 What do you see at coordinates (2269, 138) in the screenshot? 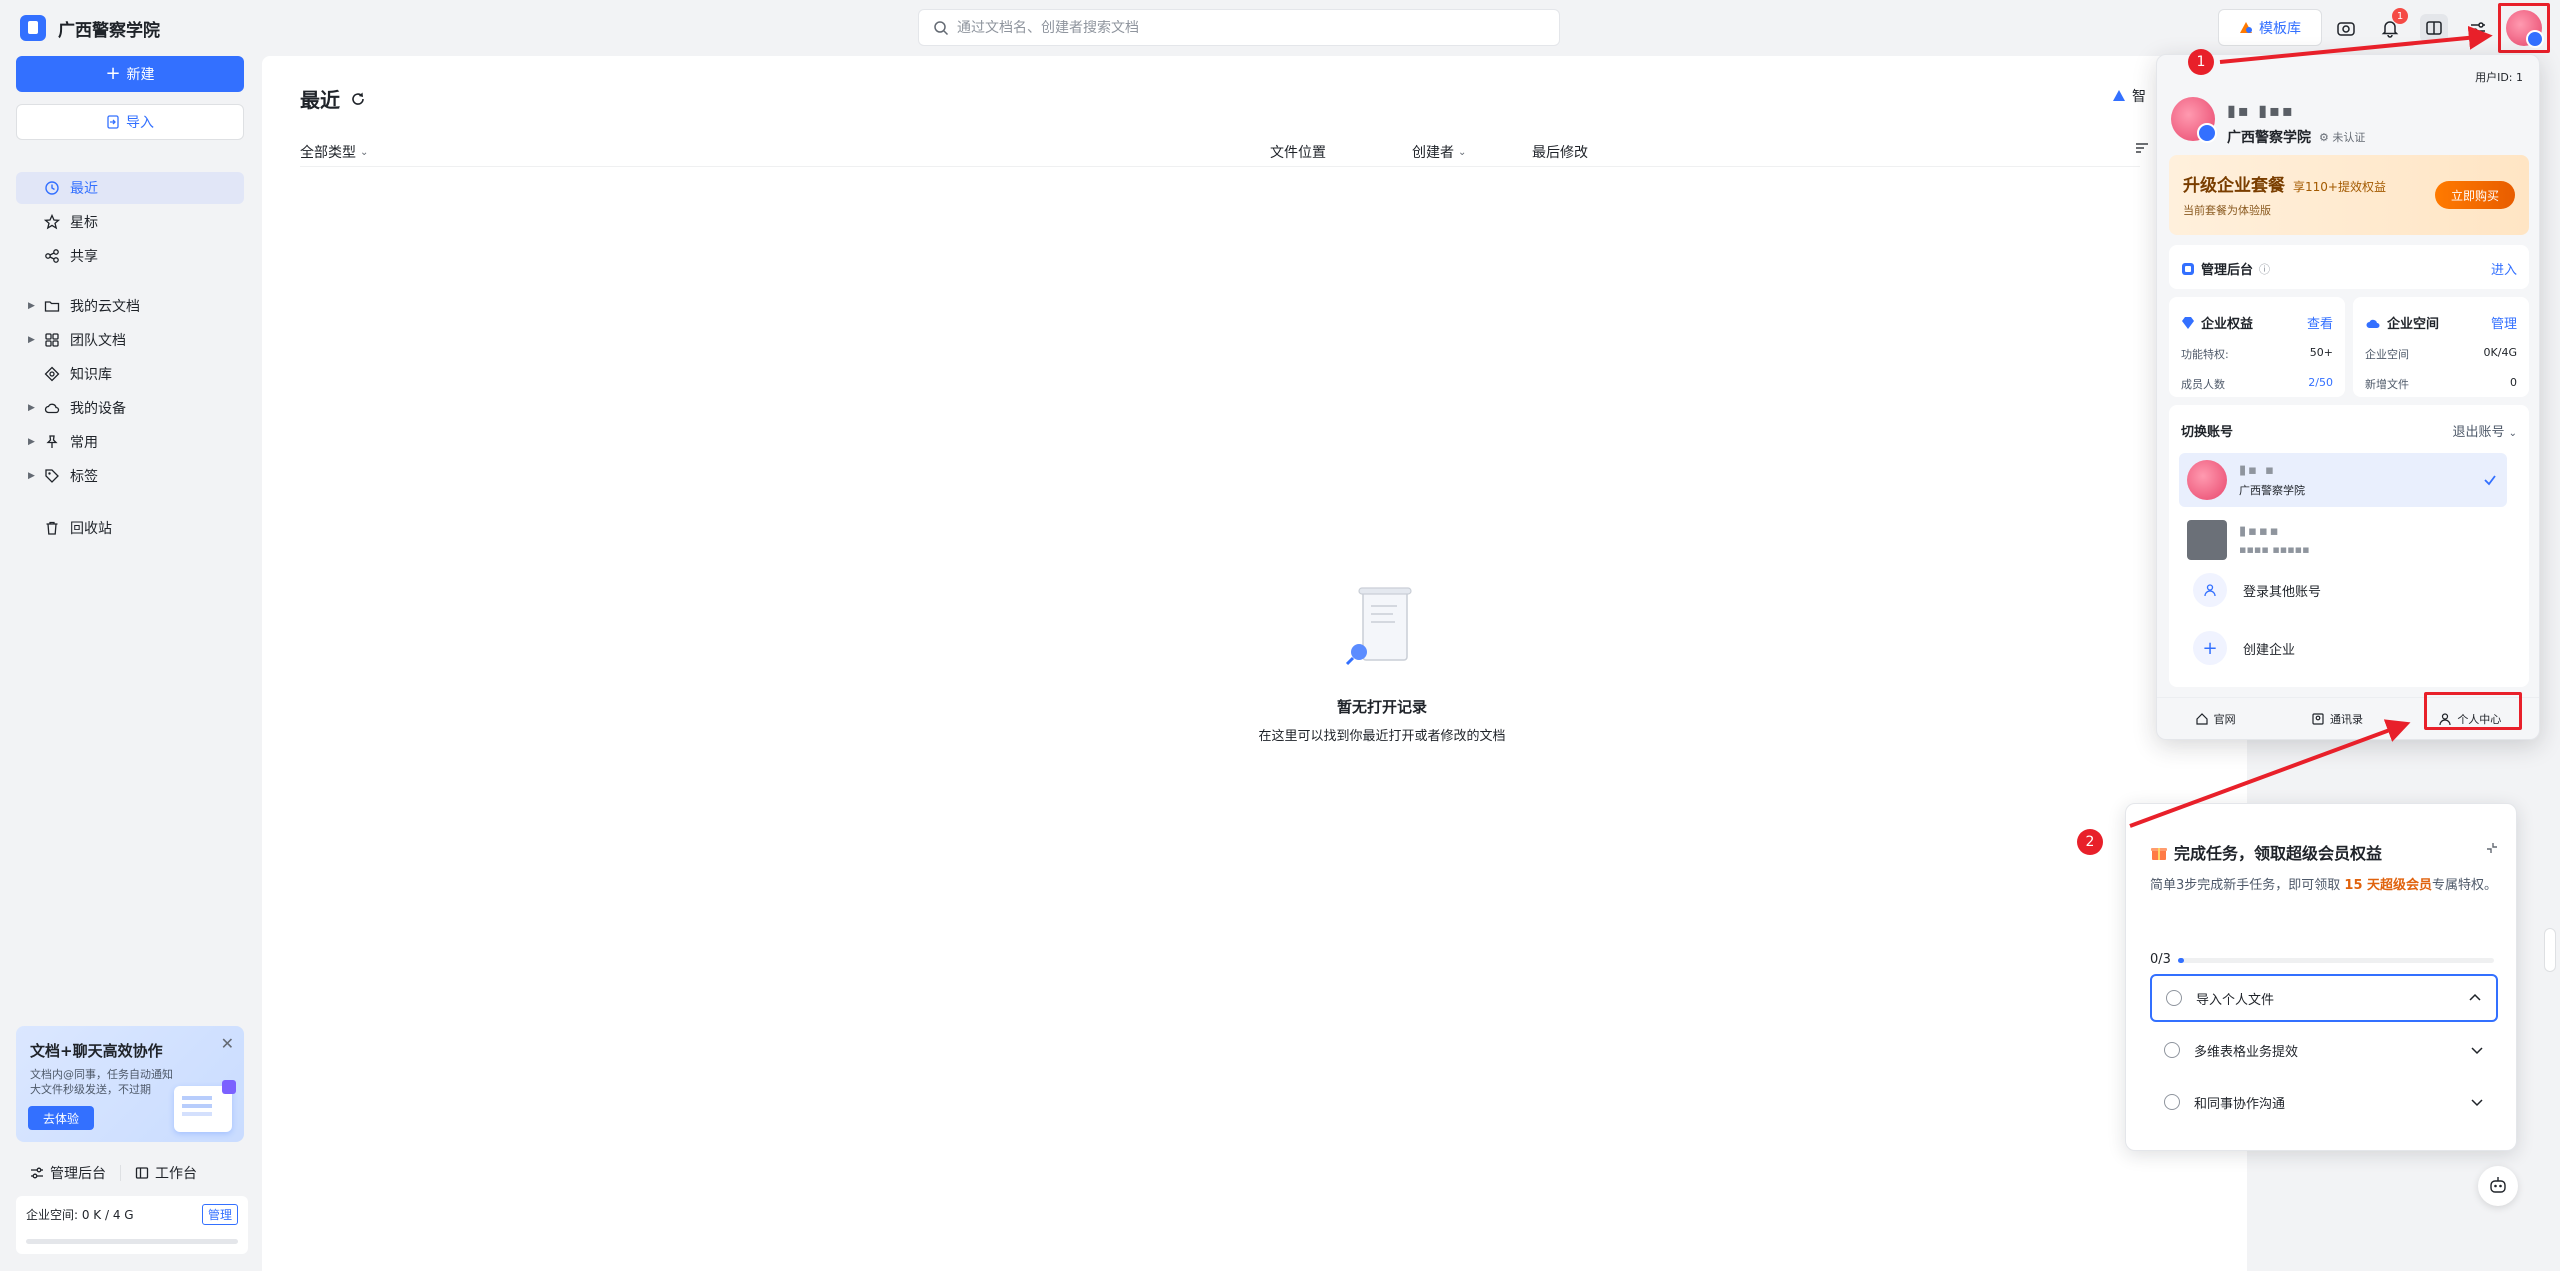
I see `popup-org-name: 广西警察学院` at bounding box center [2269, 138].